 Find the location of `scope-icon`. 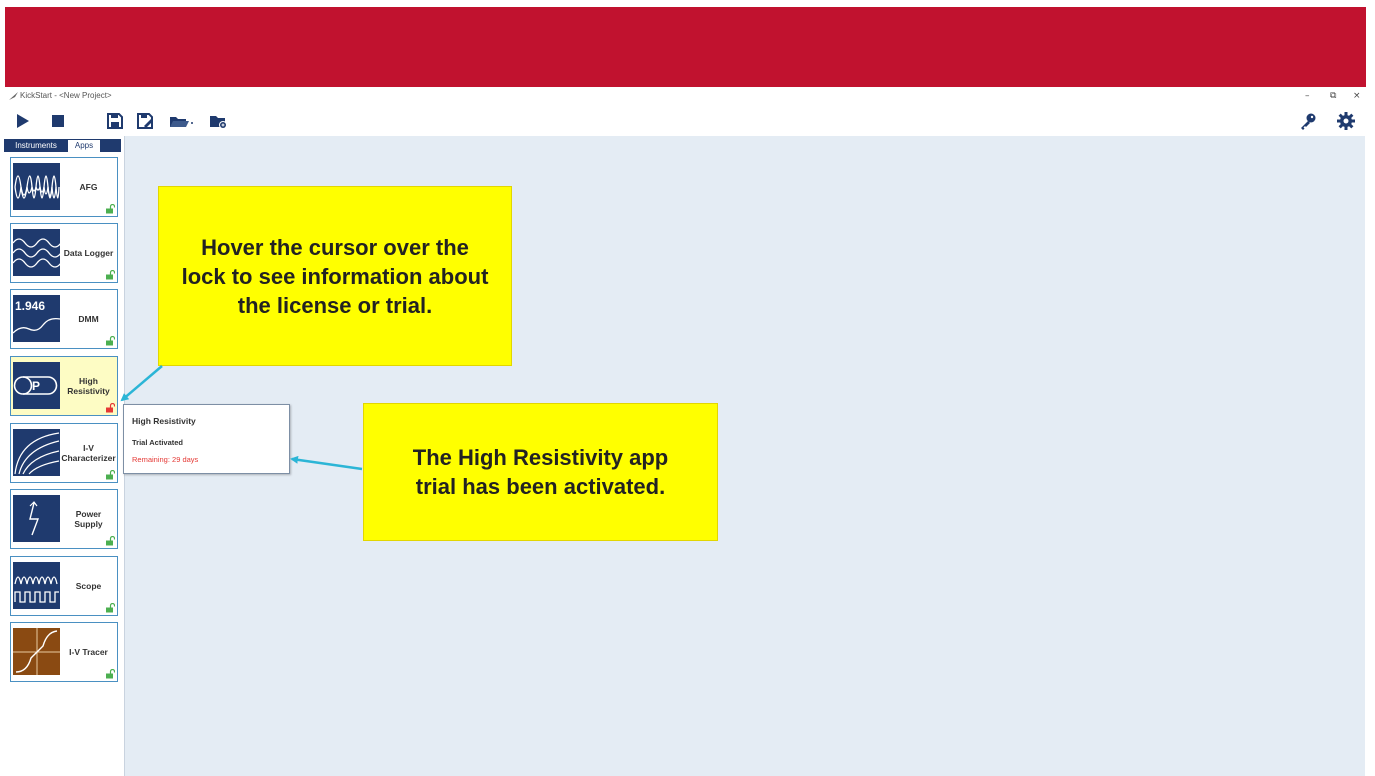

scope-icon is located at coordinates (36, 585).